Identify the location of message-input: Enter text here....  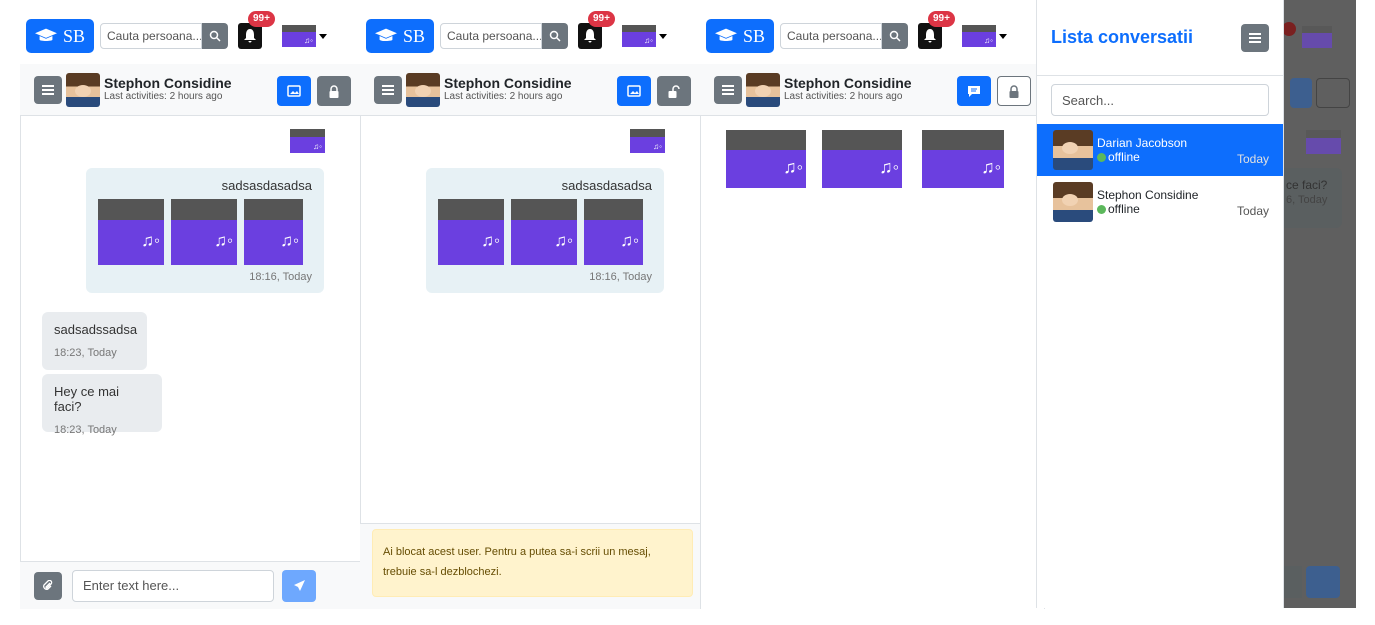
(173, 585).